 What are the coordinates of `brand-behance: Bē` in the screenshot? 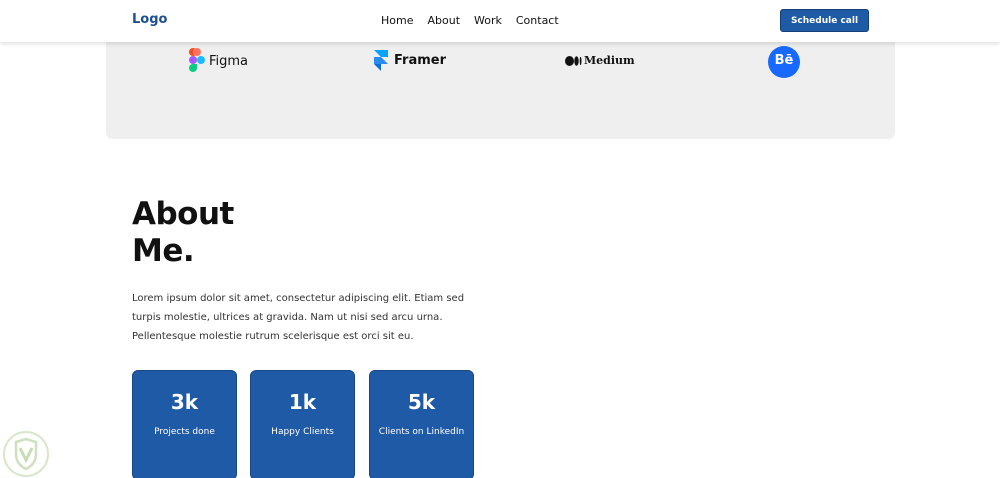 It's located at (784, 62).